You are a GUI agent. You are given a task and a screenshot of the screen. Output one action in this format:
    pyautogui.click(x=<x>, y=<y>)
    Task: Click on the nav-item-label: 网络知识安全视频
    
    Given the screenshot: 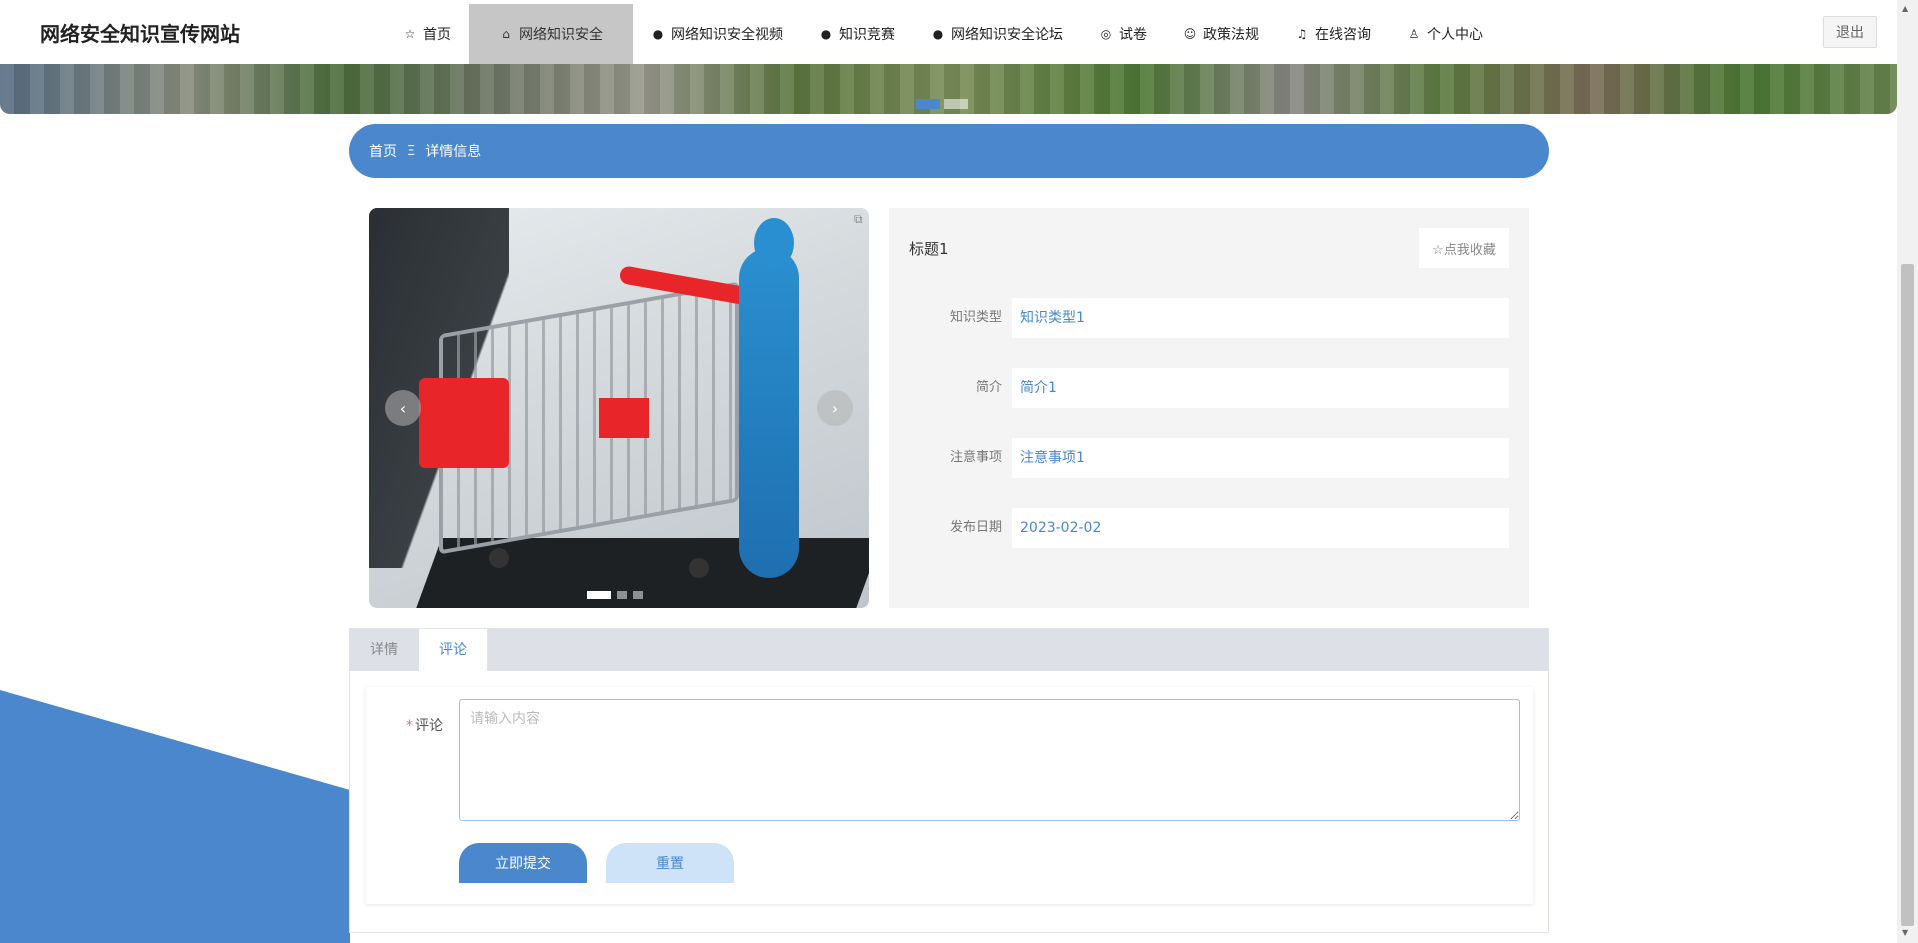 What is the action you would take?
    pyautogui.click(x=727, y=35)
    